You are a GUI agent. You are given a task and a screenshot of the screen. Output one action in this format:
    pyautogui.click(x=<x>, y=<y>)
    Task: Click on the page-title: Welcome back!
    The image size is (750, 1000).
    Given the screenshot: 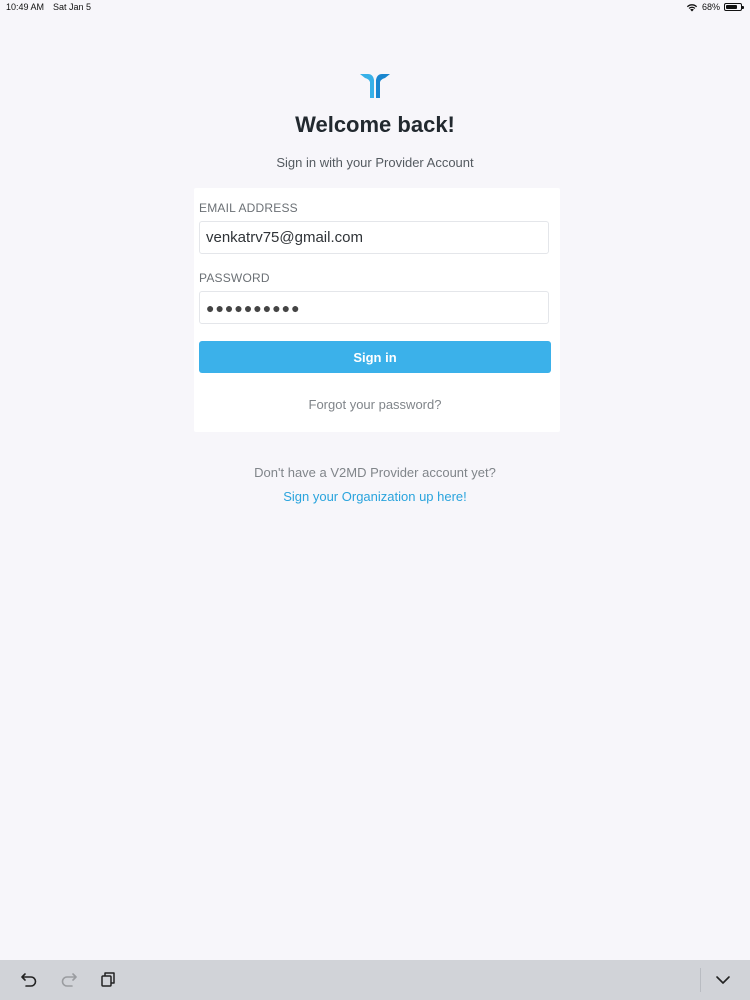 What is the action you would take?
    pyautogui.click(x=375, y=124)
    